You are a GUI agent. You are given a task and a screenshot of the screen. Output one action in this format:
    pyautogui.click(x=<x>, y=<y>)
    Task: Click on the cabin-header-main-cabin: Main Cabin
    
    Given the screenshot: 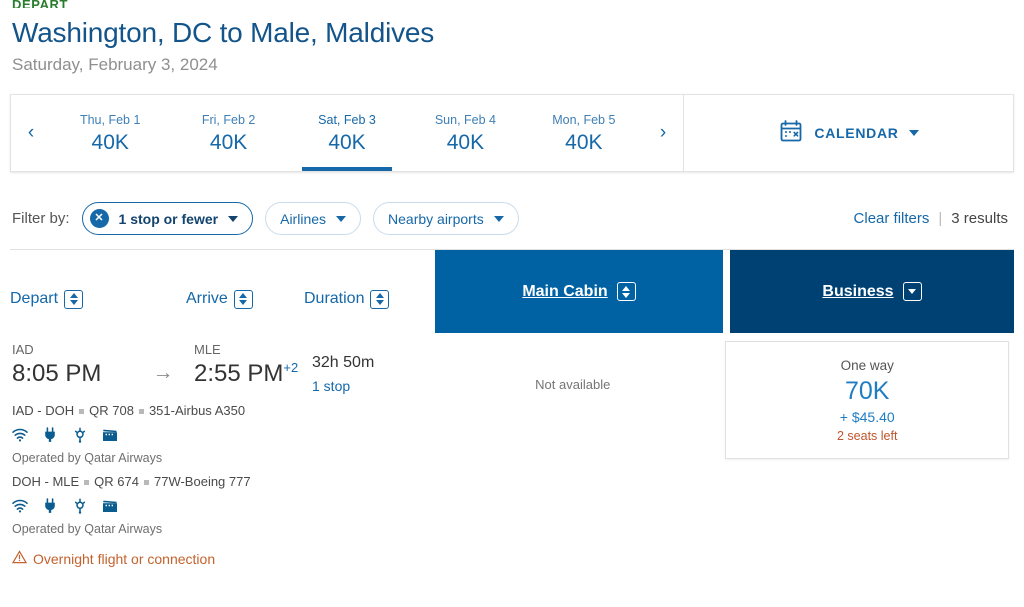 What is the action you would take?
    pyautogui.click(x=579, y=291)
    